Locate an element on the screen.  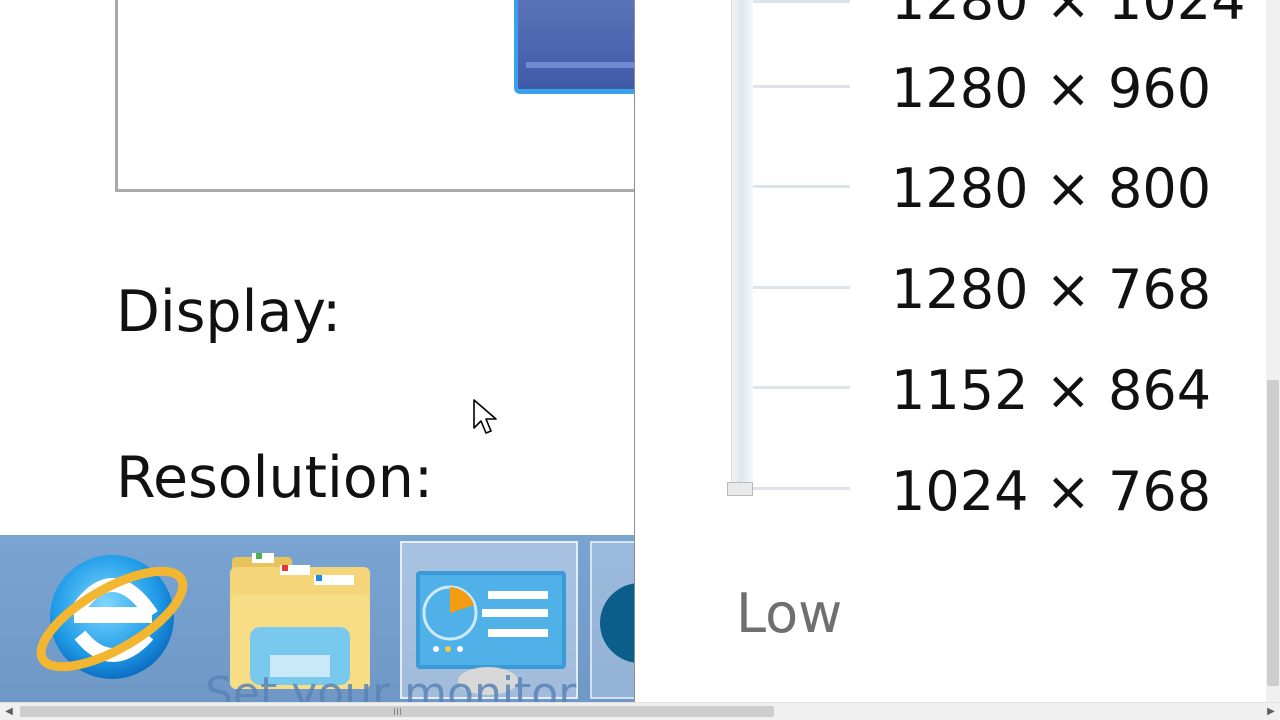
grip-icon is located at coordinates (398, 711).